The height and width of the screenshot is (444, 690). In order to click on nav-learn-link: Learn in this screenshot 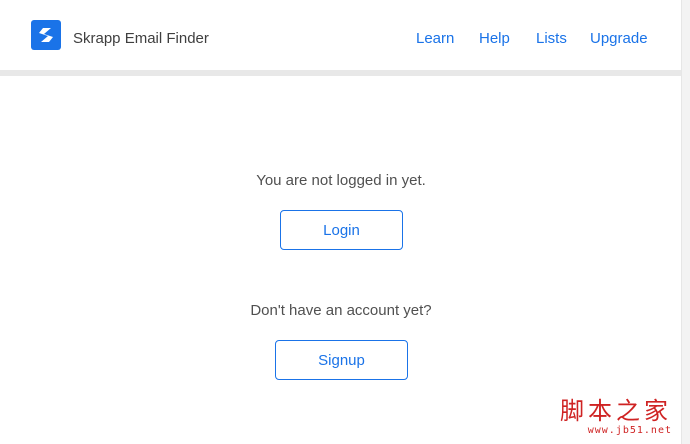, I will do `click(435, 38)`.